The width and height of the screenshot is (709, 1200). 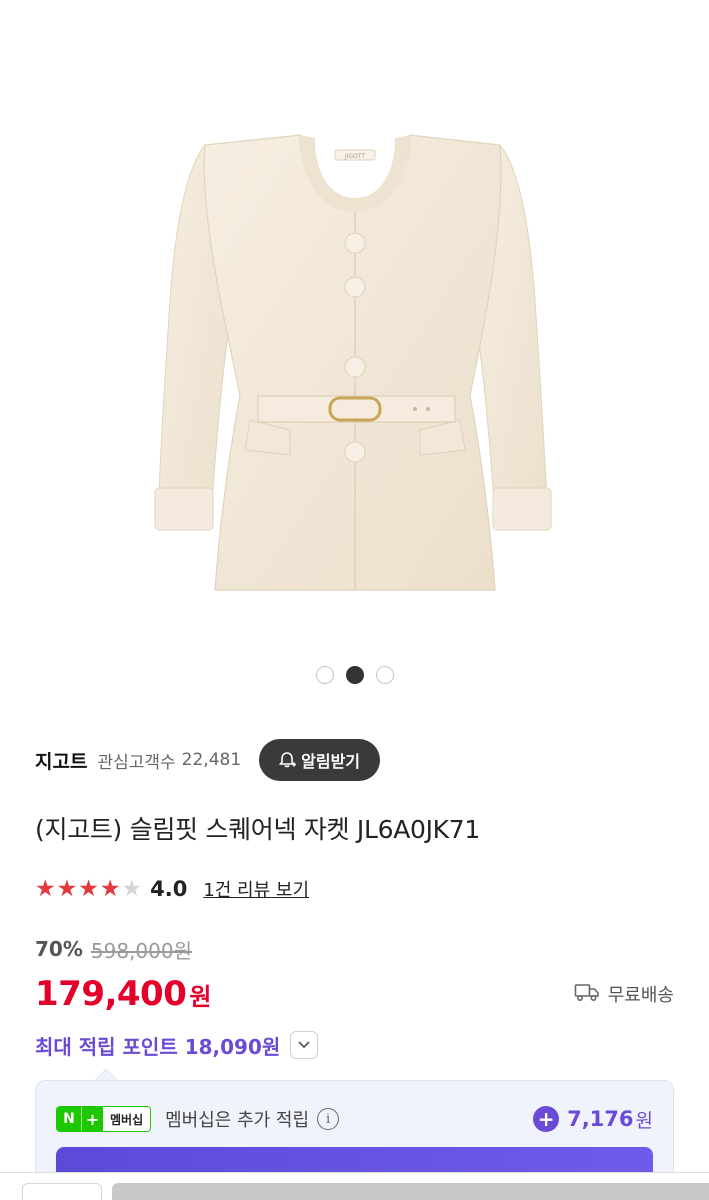 I want to click on brand-name: 지고트, so click(x=61, y=760).